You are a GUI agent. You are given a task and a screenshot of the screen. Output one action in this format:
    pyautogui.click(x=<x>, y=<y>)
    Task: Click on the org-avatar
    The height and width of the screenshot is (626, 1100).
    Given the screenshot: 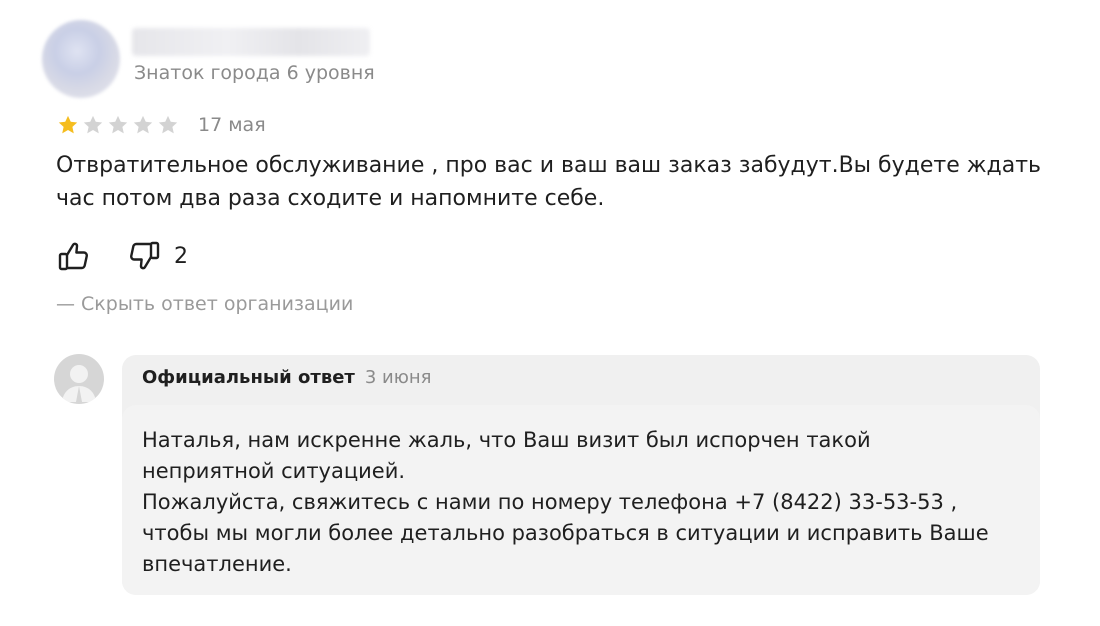 What is the action you would take?
    pyautogui.click(x=79, y=379)
    